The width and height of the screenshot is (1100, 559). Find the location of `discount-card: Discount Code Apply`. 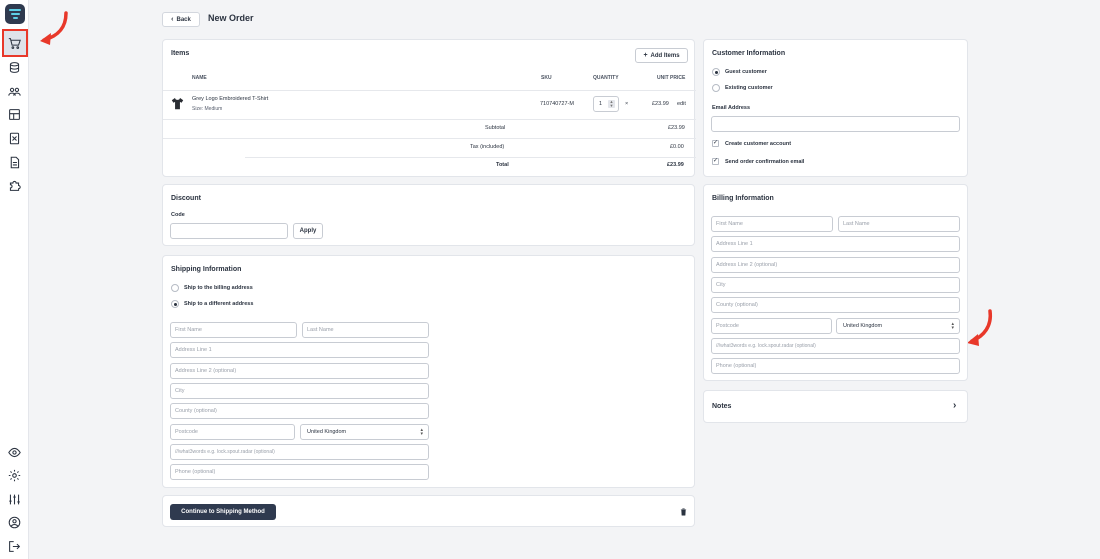

discount-card: Discount Code Apply is located at coordinates (428, 215).